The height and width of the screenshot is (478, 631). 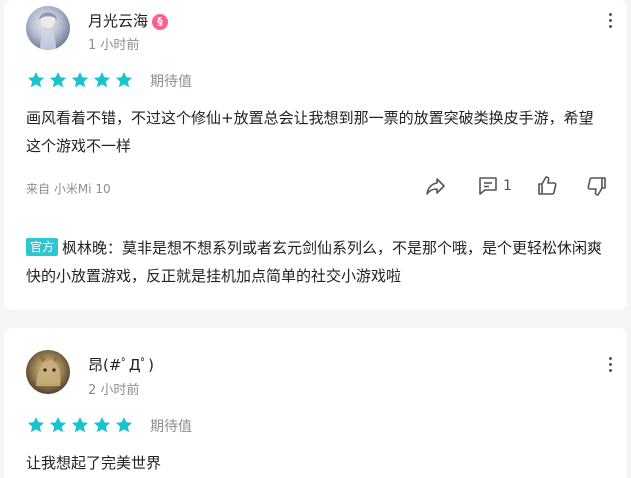 I want to click on share-icon, so click(x=435, y=186).